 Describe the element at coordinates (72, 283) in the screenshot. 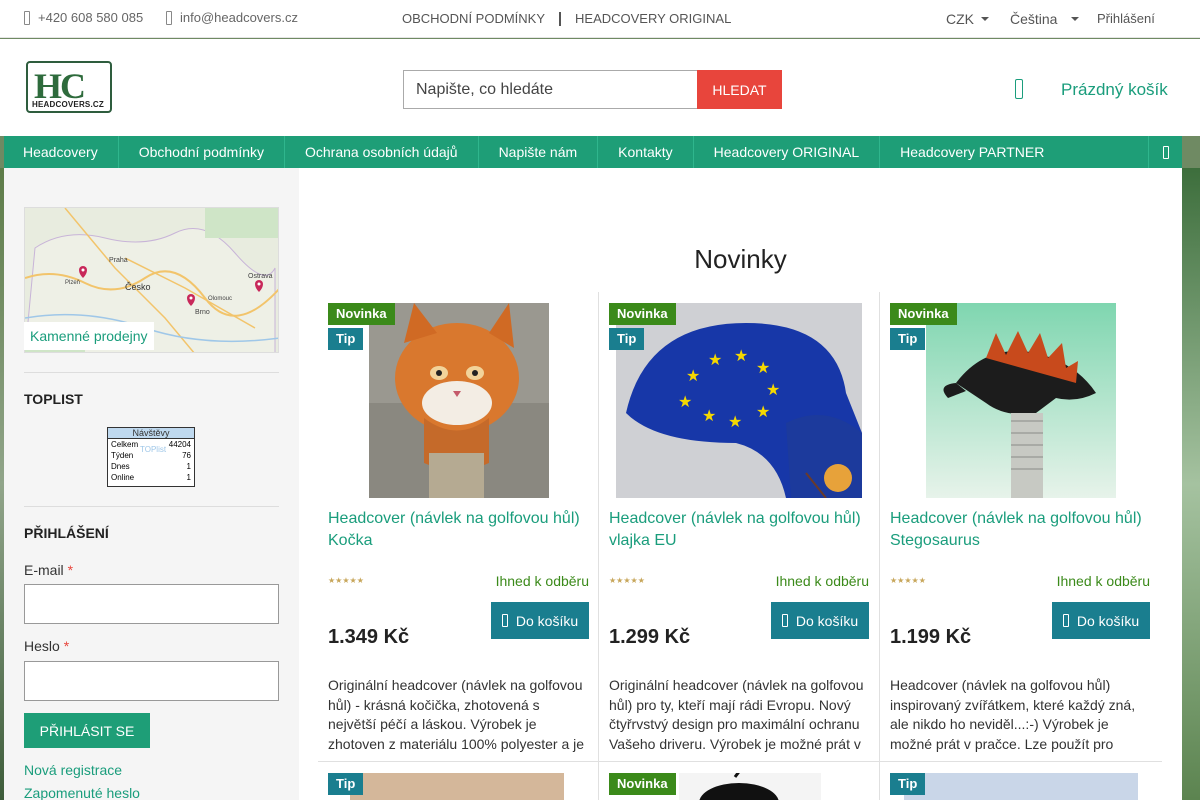

I see `map-town-plzen: Plzeň` at that location.